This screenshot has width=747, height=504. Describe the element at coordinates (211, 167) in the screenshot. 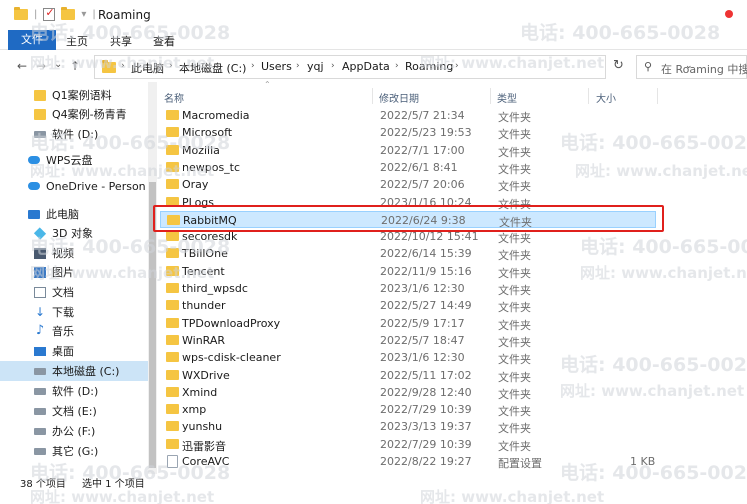

I see `file-name: newpos_tc` at that location.